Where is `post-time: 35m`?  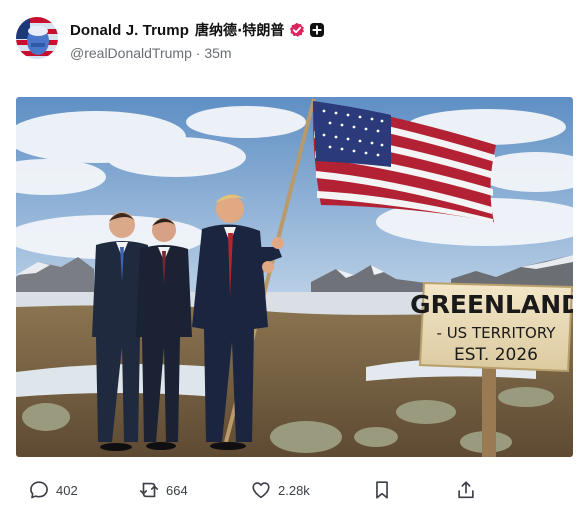 post-time: 35m is located at coordinates (217, 53).